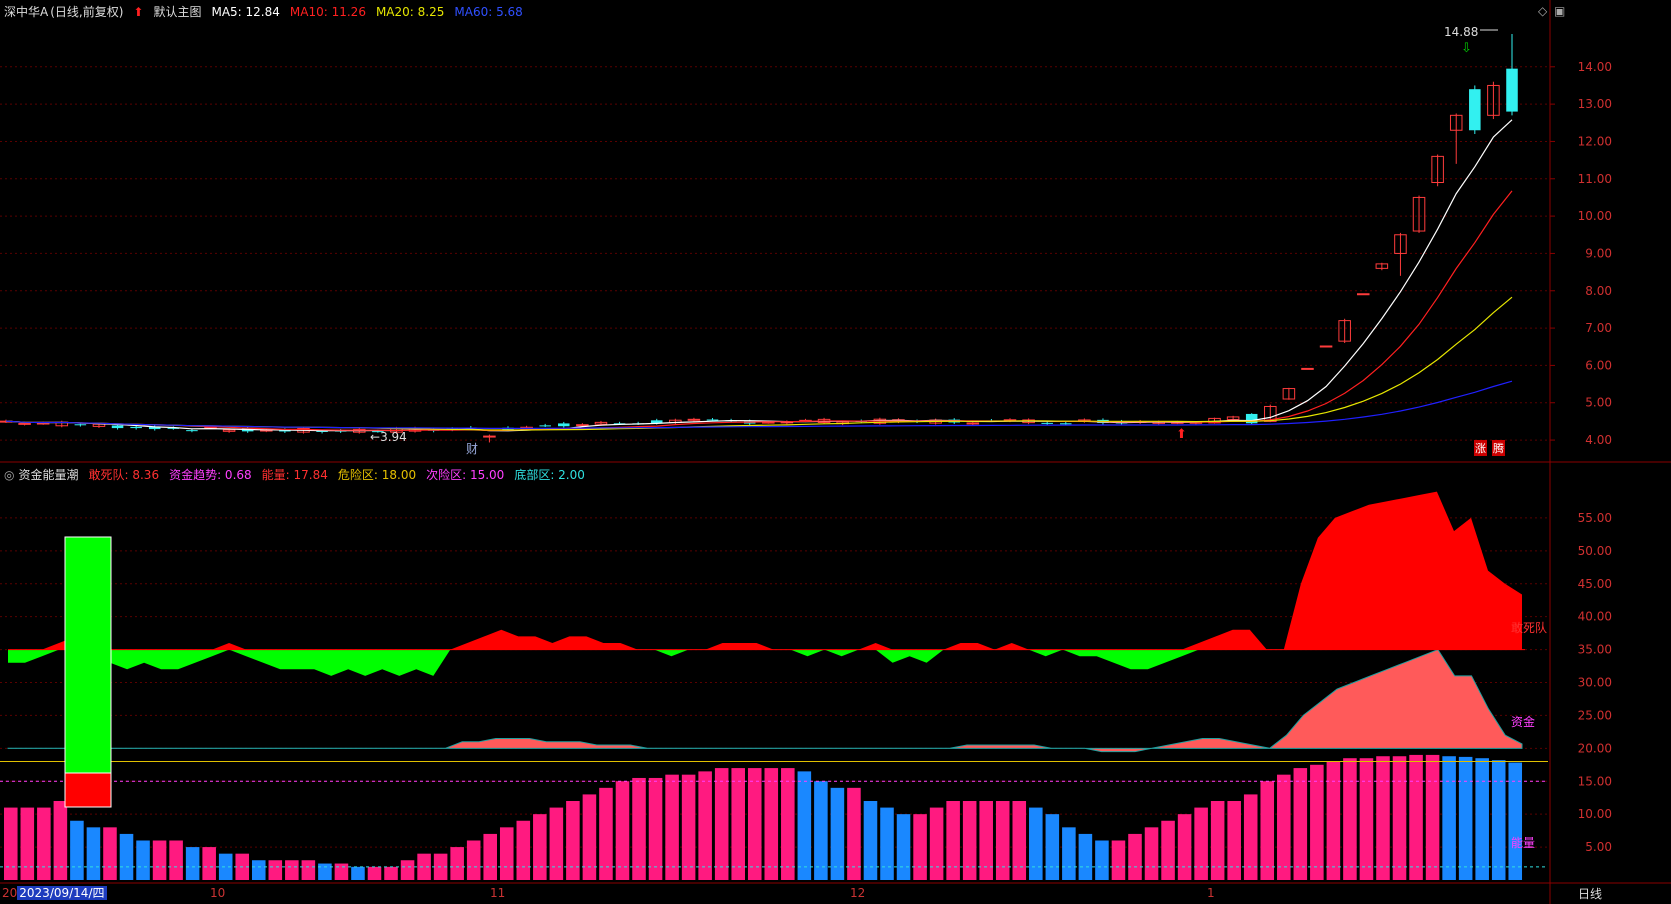 The width and height of the screenshot is (1671, 904). What do you see at coordinates (1595, 216) in the screenshot?
I see `price-tick-label: 10.00` at bounding box center [1595, 216].